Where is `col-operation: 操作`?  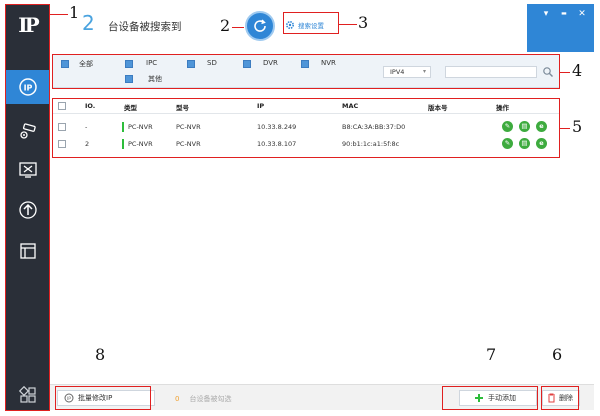 col-operation: 操作 is located at coordinates (502, 108).